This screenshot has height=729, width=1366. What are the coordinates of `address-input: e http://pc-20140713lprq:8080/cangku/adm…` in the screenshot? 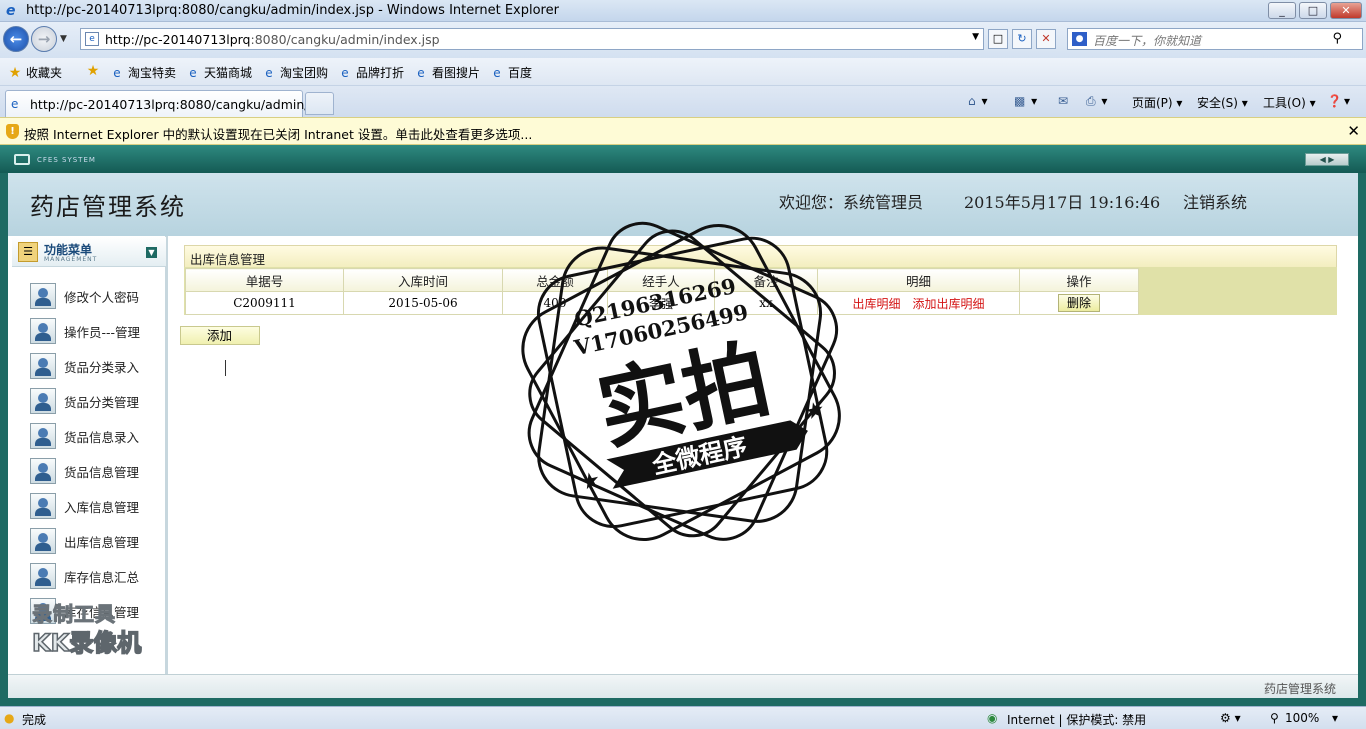 It's located at (532, 39).